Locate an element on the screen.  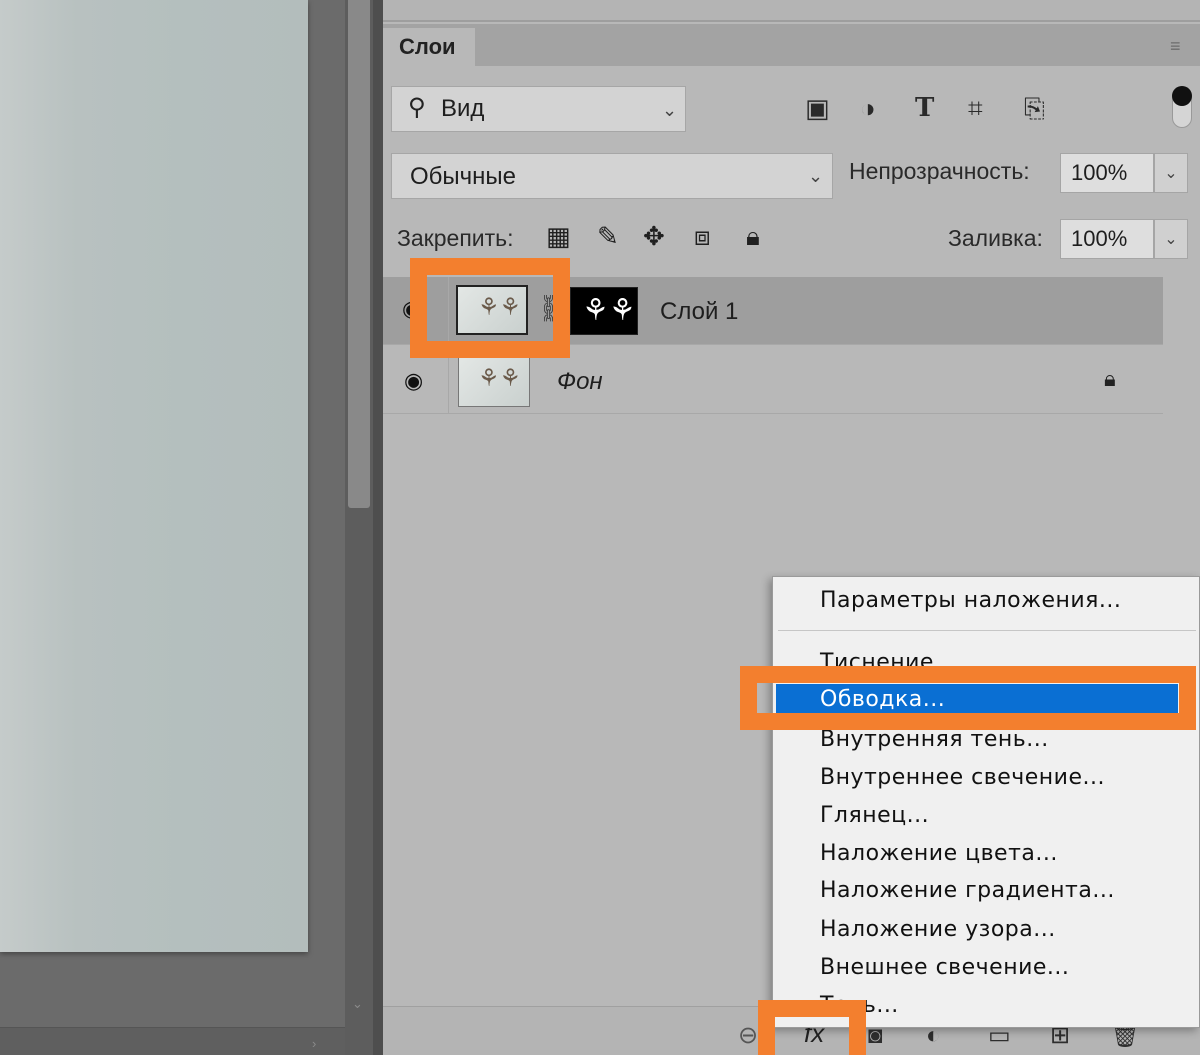
layer-name: Слой 1 is located at coordinates (699, 312).